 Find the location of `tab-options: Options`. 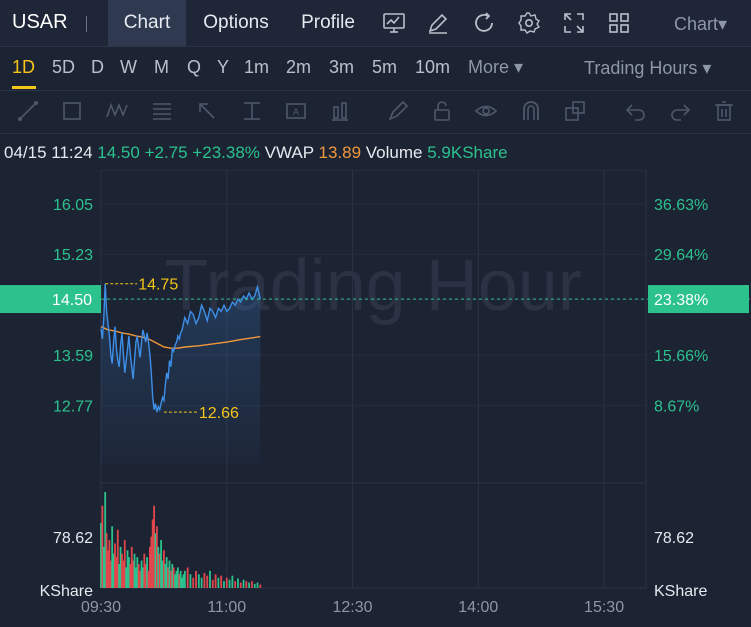

tab-options: Options is located at coordinates (236, 23).